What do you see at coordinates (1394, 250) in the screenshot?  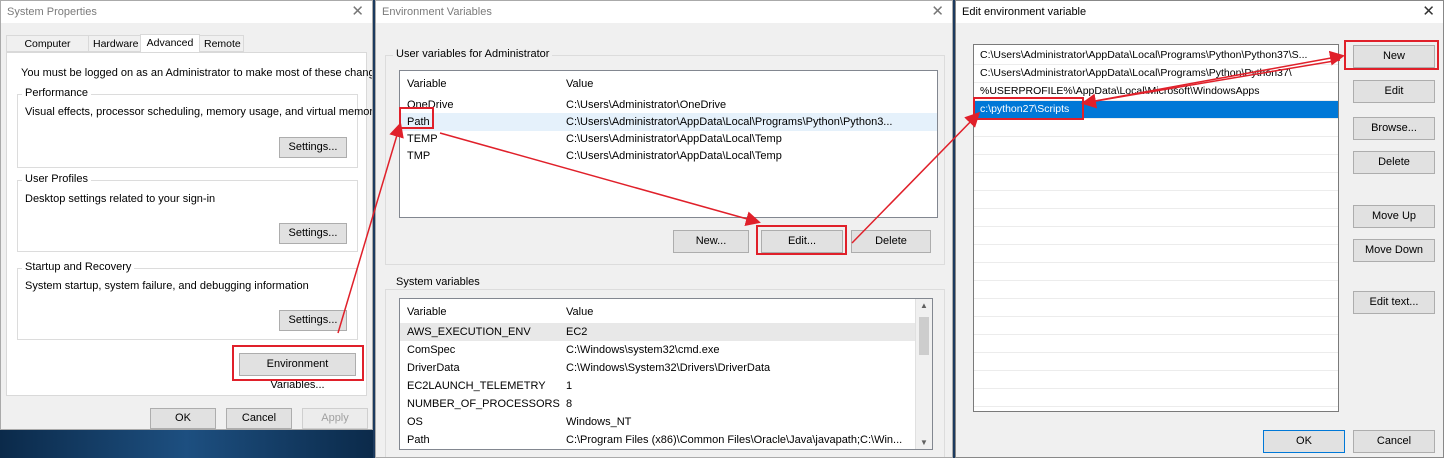 I see `move-down-button: Move Down` at bounding box center [1394, 250].